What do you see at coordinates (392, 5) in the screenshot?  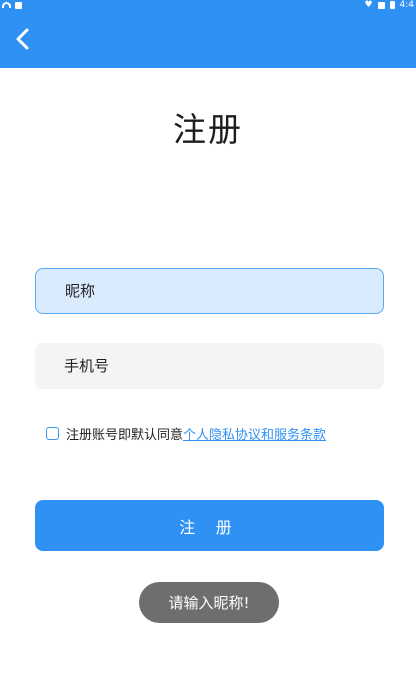 I see `battery-icon` at bounding box center [392, 5].